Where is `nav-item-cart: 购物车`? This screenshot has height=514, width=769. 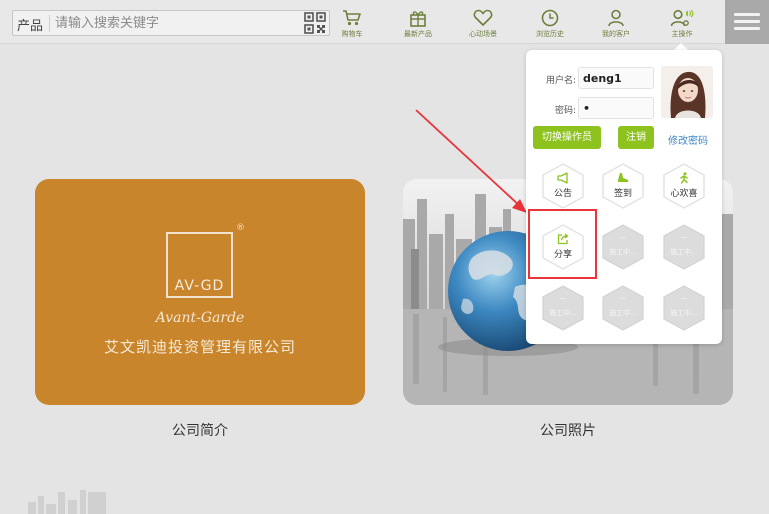
nav-item-cart: 购物车 is located at coordinates (352, 26).